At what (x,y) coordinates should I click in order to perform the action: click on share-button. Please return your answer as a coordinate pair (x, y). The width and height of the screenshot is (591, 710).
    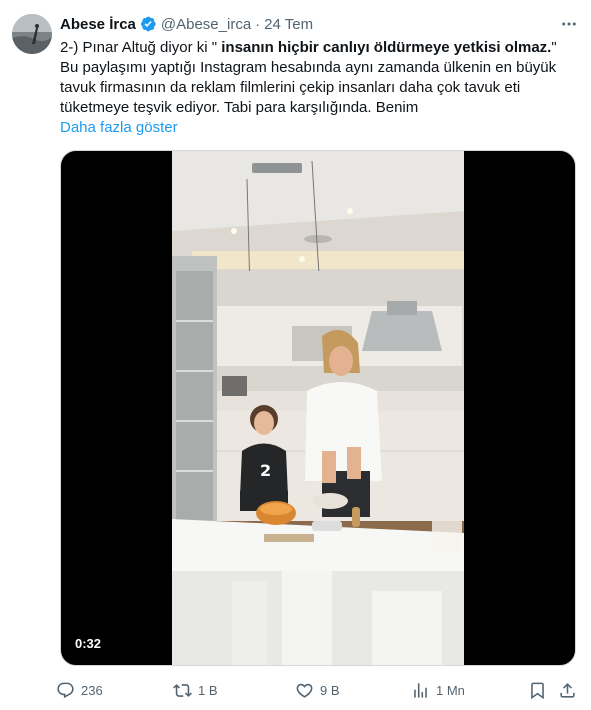
    Looking at the image, I should click on (567, 690).